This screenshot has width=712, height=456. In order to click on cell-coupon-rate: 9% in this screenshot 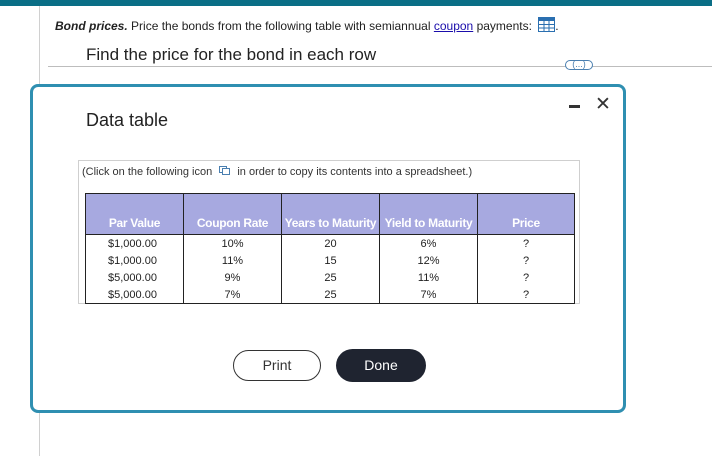, I will do `click(232, 277)`.